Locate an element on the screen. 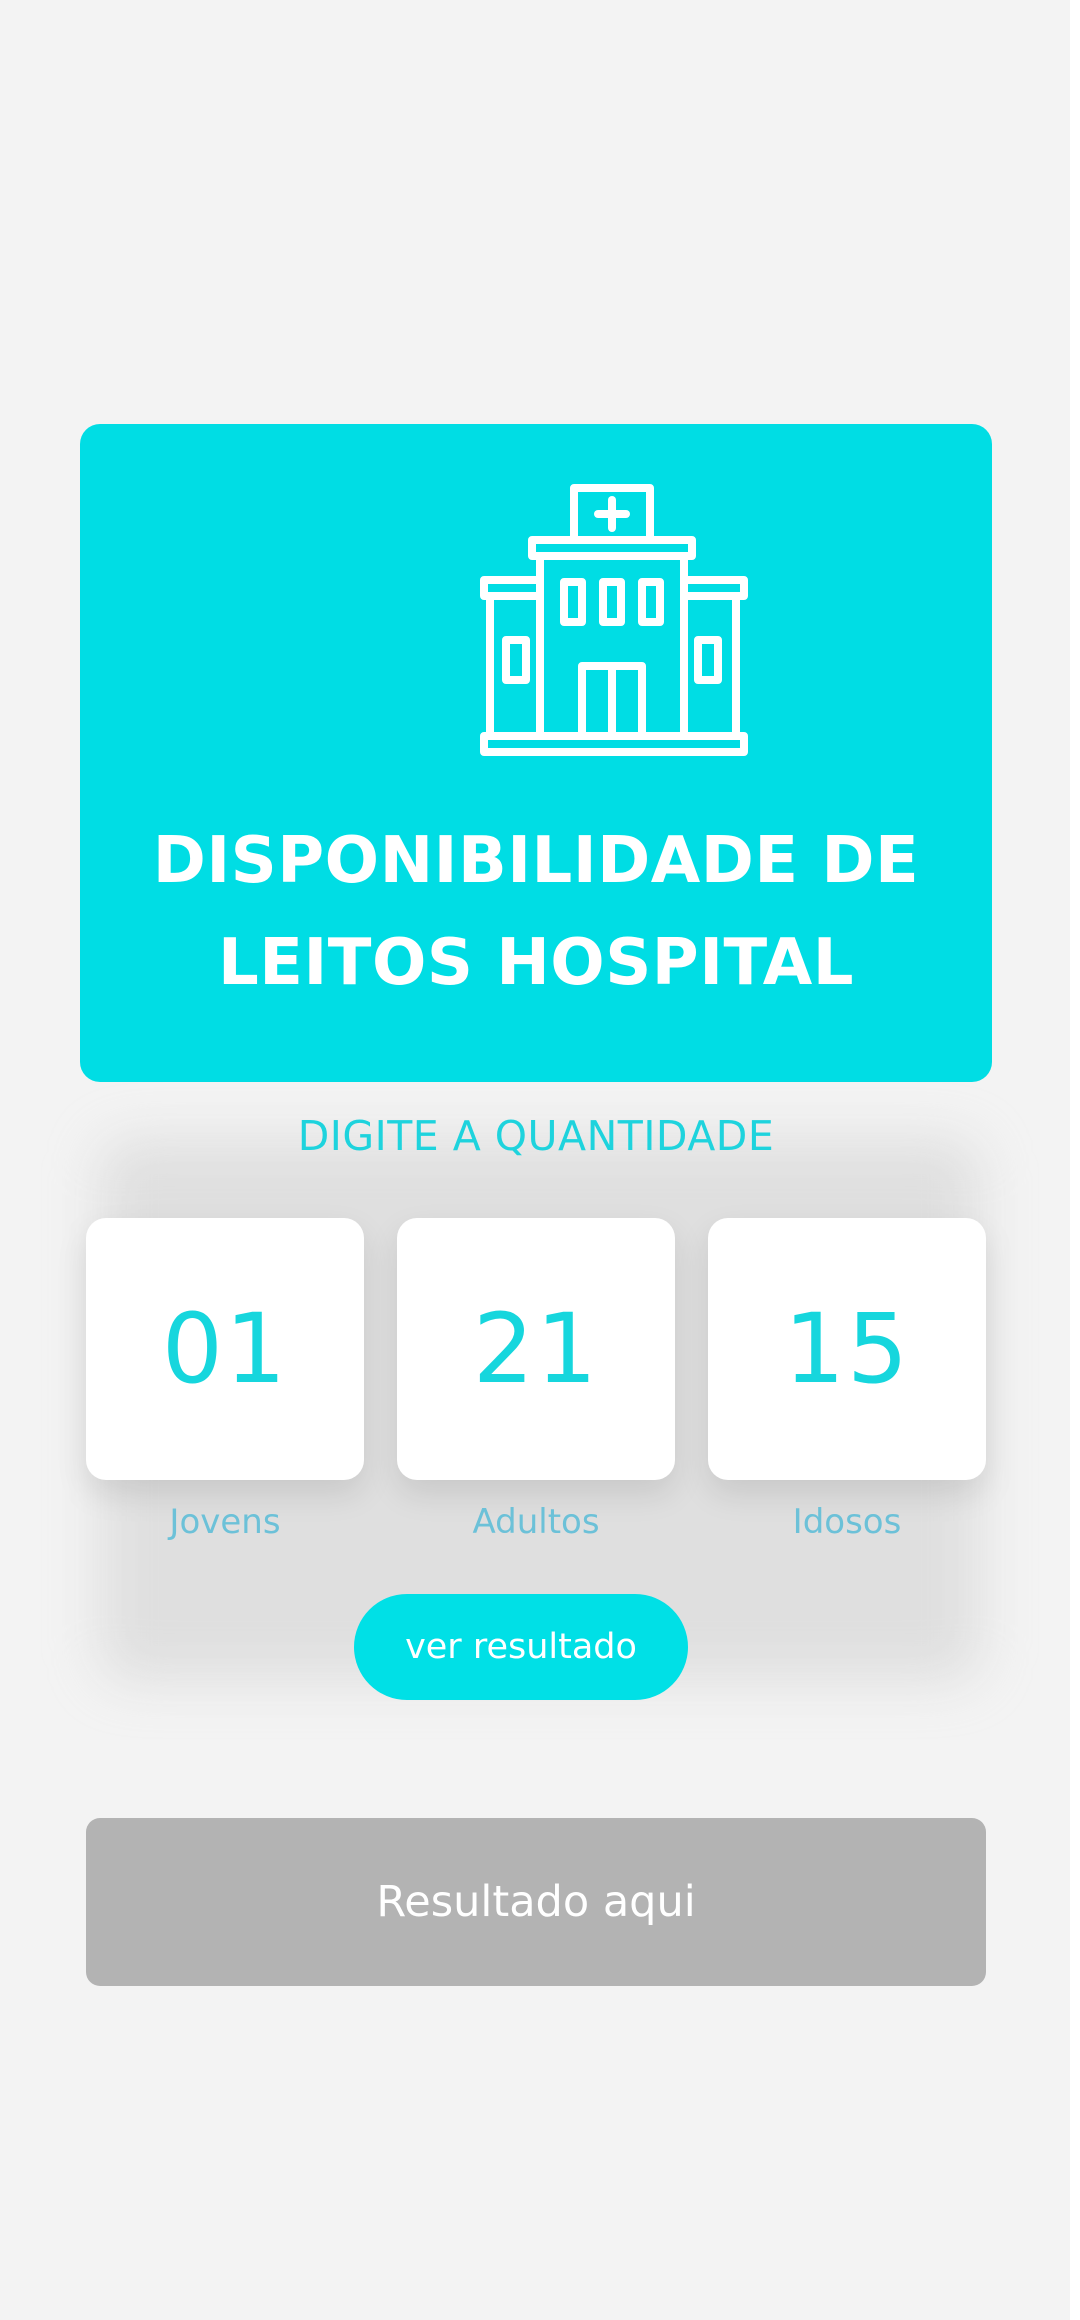 This screenshot has width=1080, height=2320. counter-jovens-value: 01 is located at coordinates (225, 1349).